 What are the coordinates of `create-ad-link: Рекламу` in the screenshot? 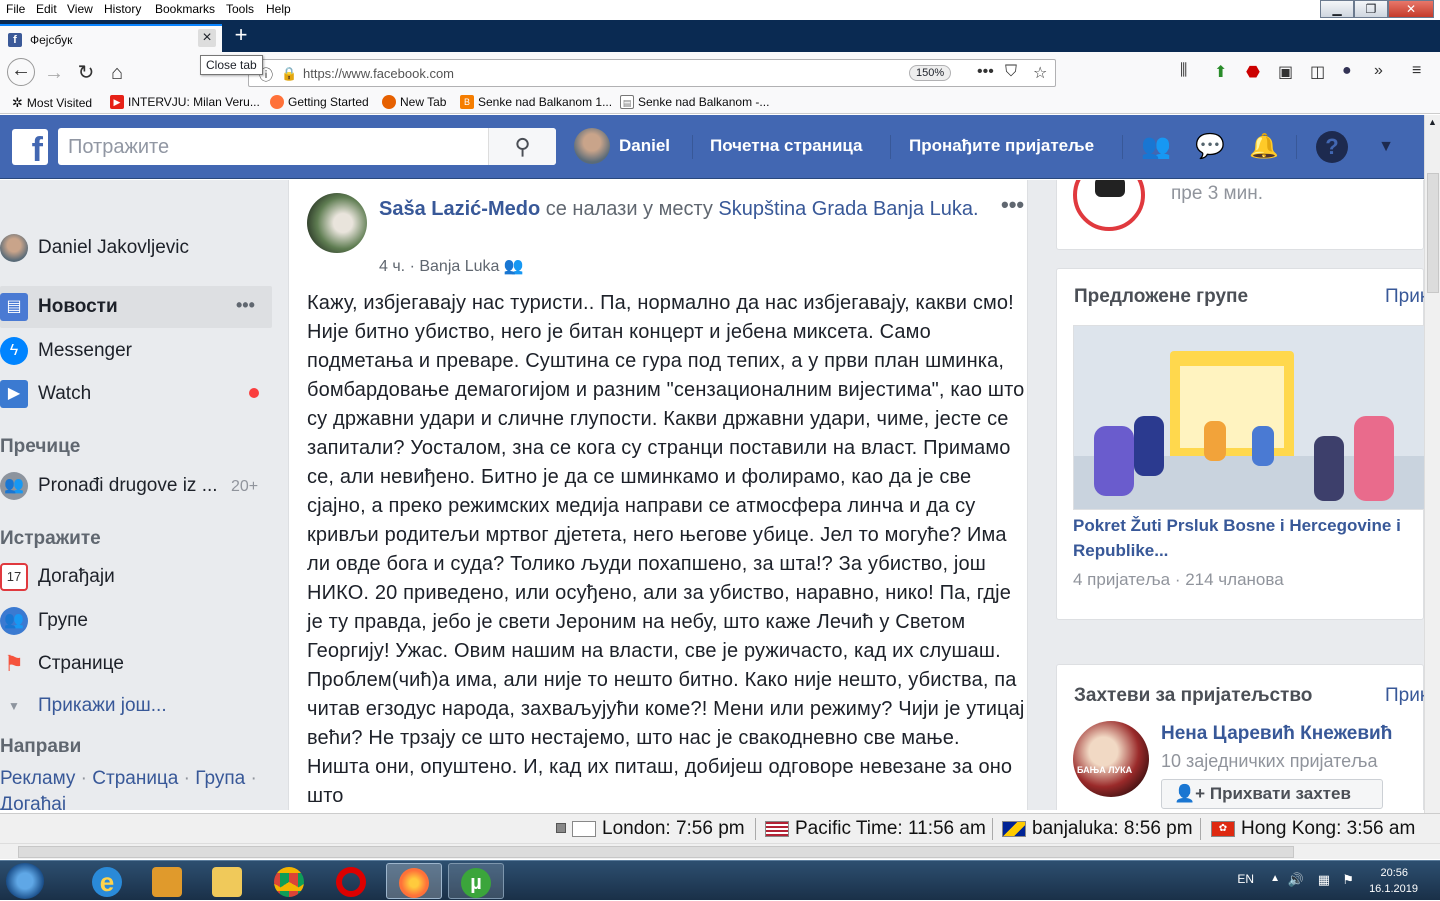 It's located at (37, 778).